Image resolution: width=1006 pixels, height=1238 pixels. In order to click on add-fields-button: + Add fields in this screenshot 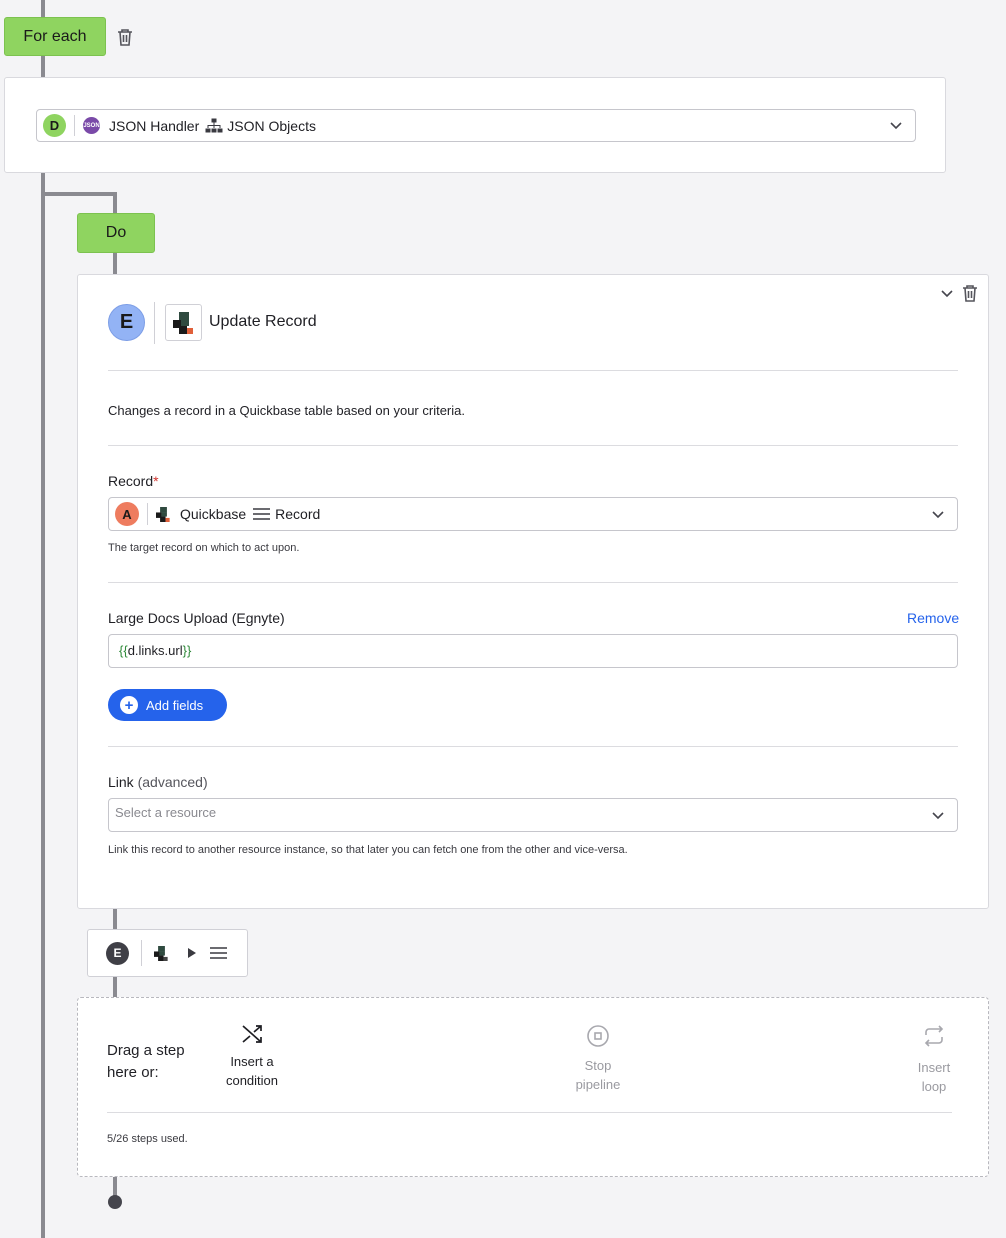, I will do `click(167, 705)`.